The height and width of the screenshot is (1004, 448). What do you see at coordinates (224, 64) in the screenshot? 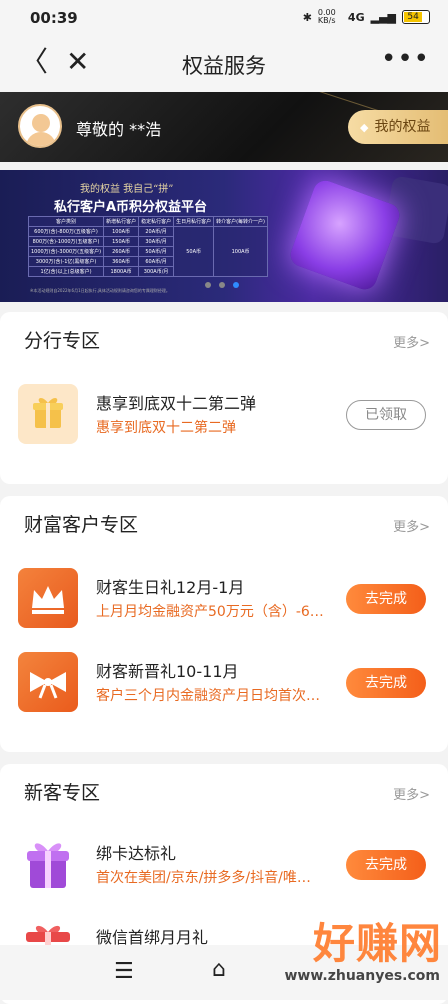
I see `nav-bar: 〈 ✕ 权益服务 •••` at bounding box center [224, 64].